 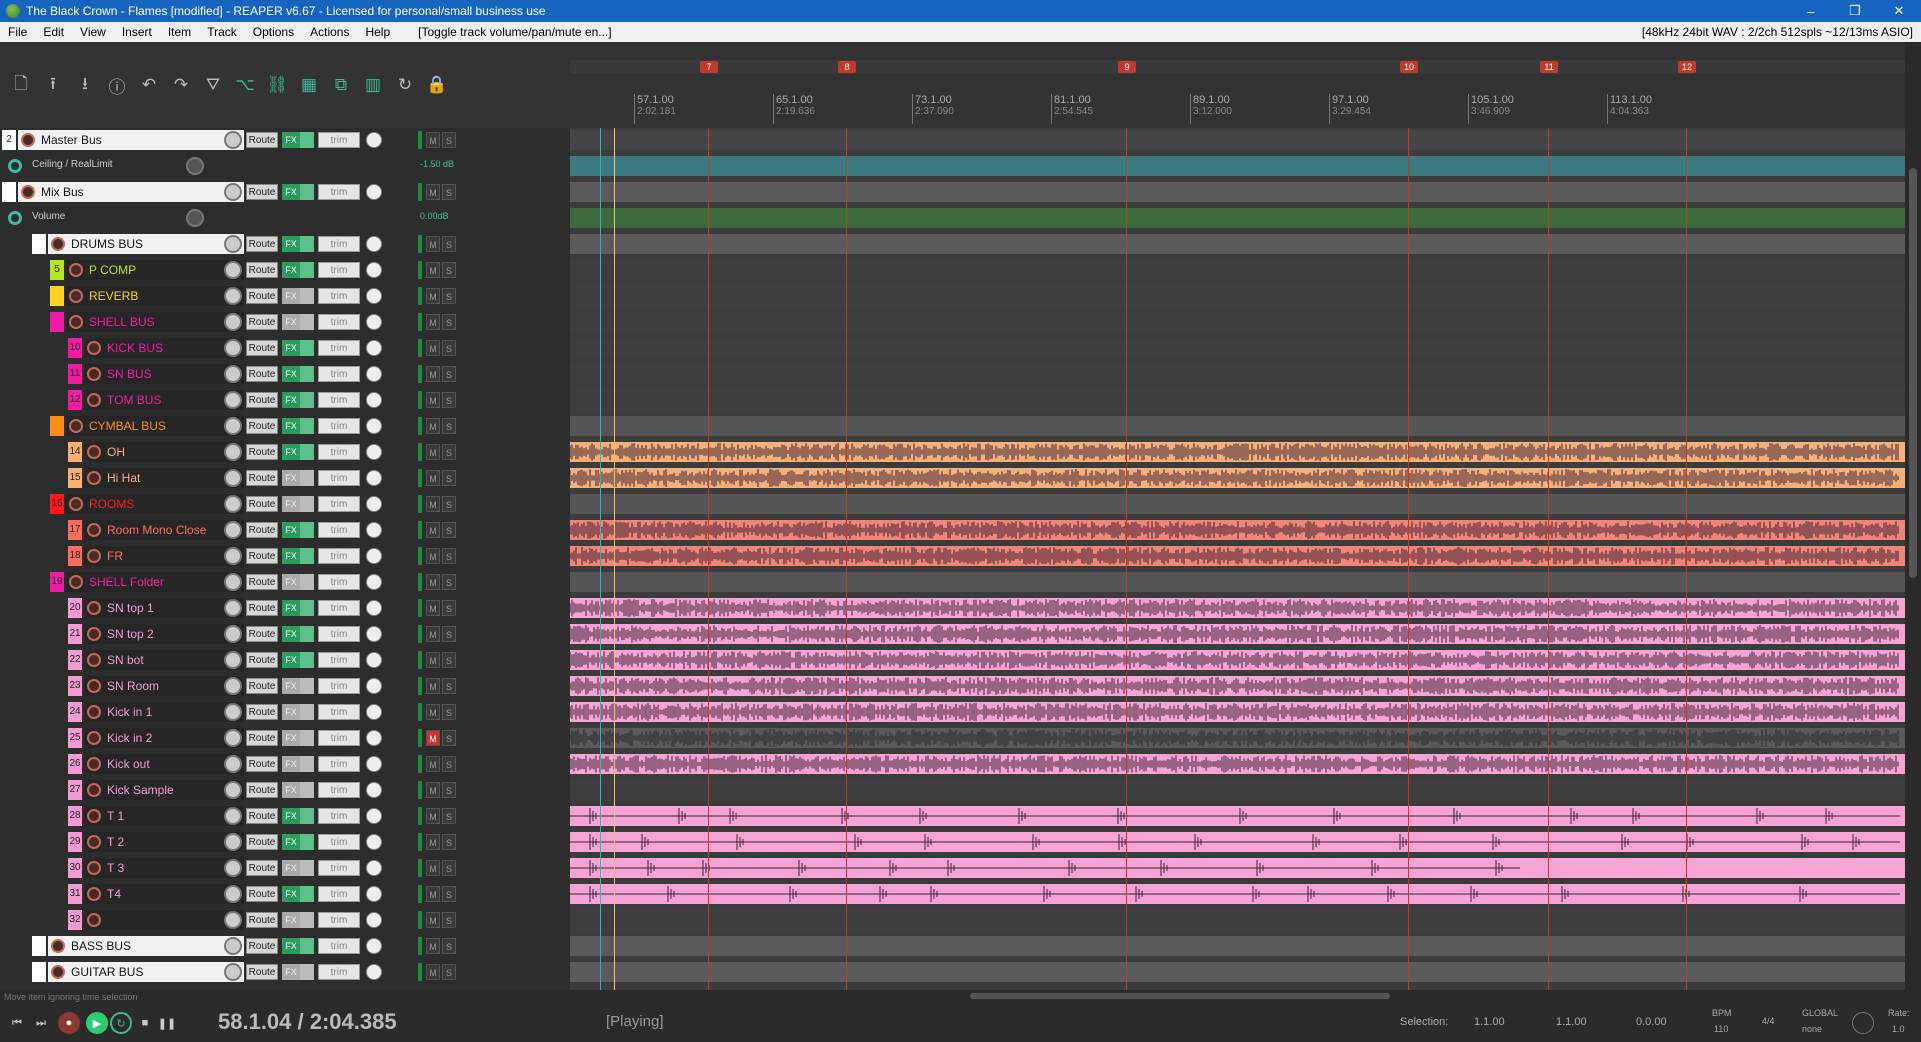 I want to click on track-name-box: DRUMS BUS, so click(x=146, y=244).